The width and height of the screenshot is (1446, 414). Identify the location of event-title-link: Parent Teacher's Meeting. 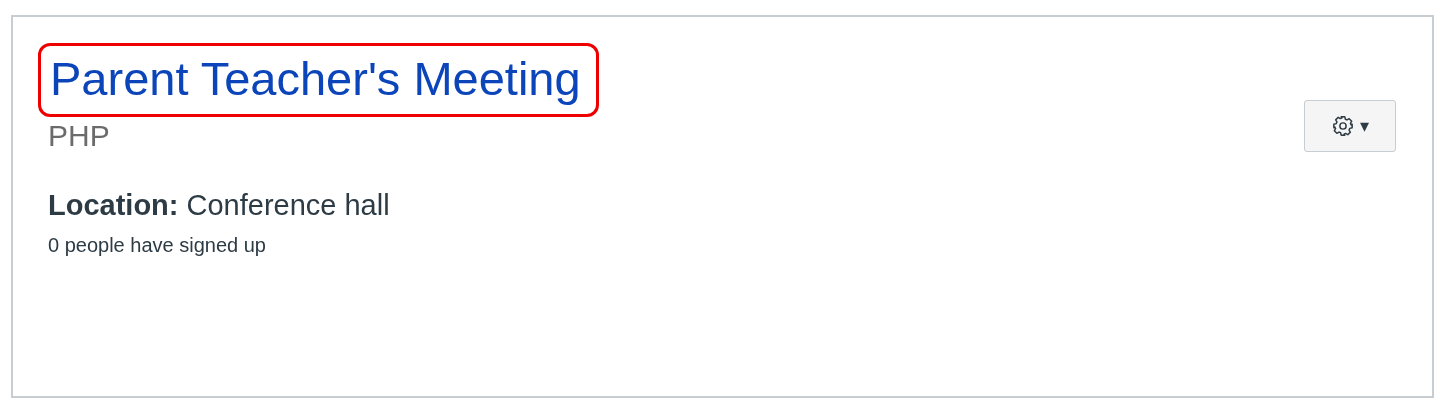
(315, 79).